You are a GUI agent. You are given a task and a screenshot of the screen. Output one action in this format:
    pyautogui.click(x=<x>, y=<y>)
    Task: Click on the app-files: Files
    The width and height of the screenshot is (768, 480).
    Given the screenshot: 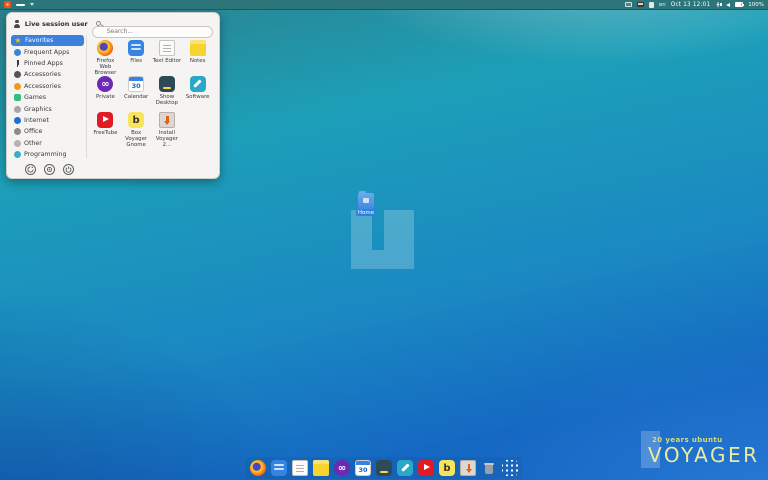 What is the action you would take?
    pyautogui.click(x=136, y=55)
    